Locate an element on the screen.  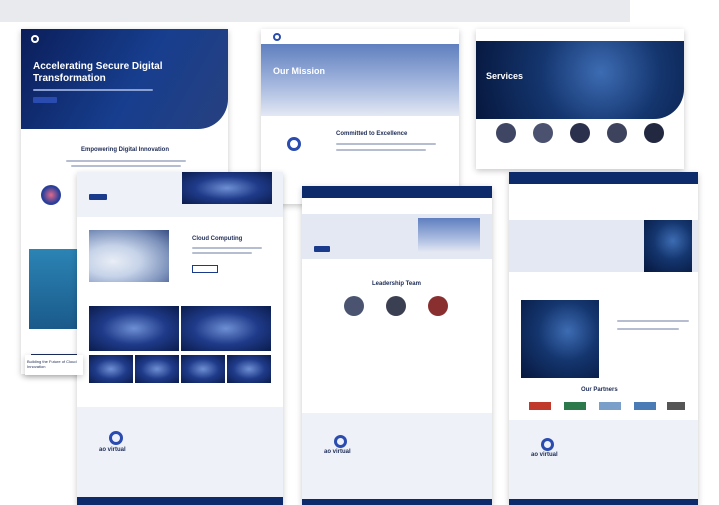
home-cone-image is located at coordinates (53, 289).